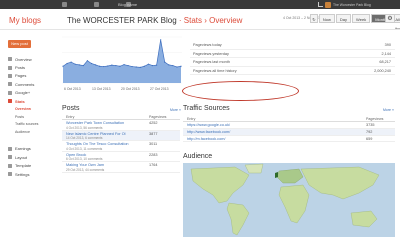 The image size is (400, 240). Describe the element at coordinates (289, 139) in the screenshot. I see `table-row: http://m.facebook.com/659` at that location.